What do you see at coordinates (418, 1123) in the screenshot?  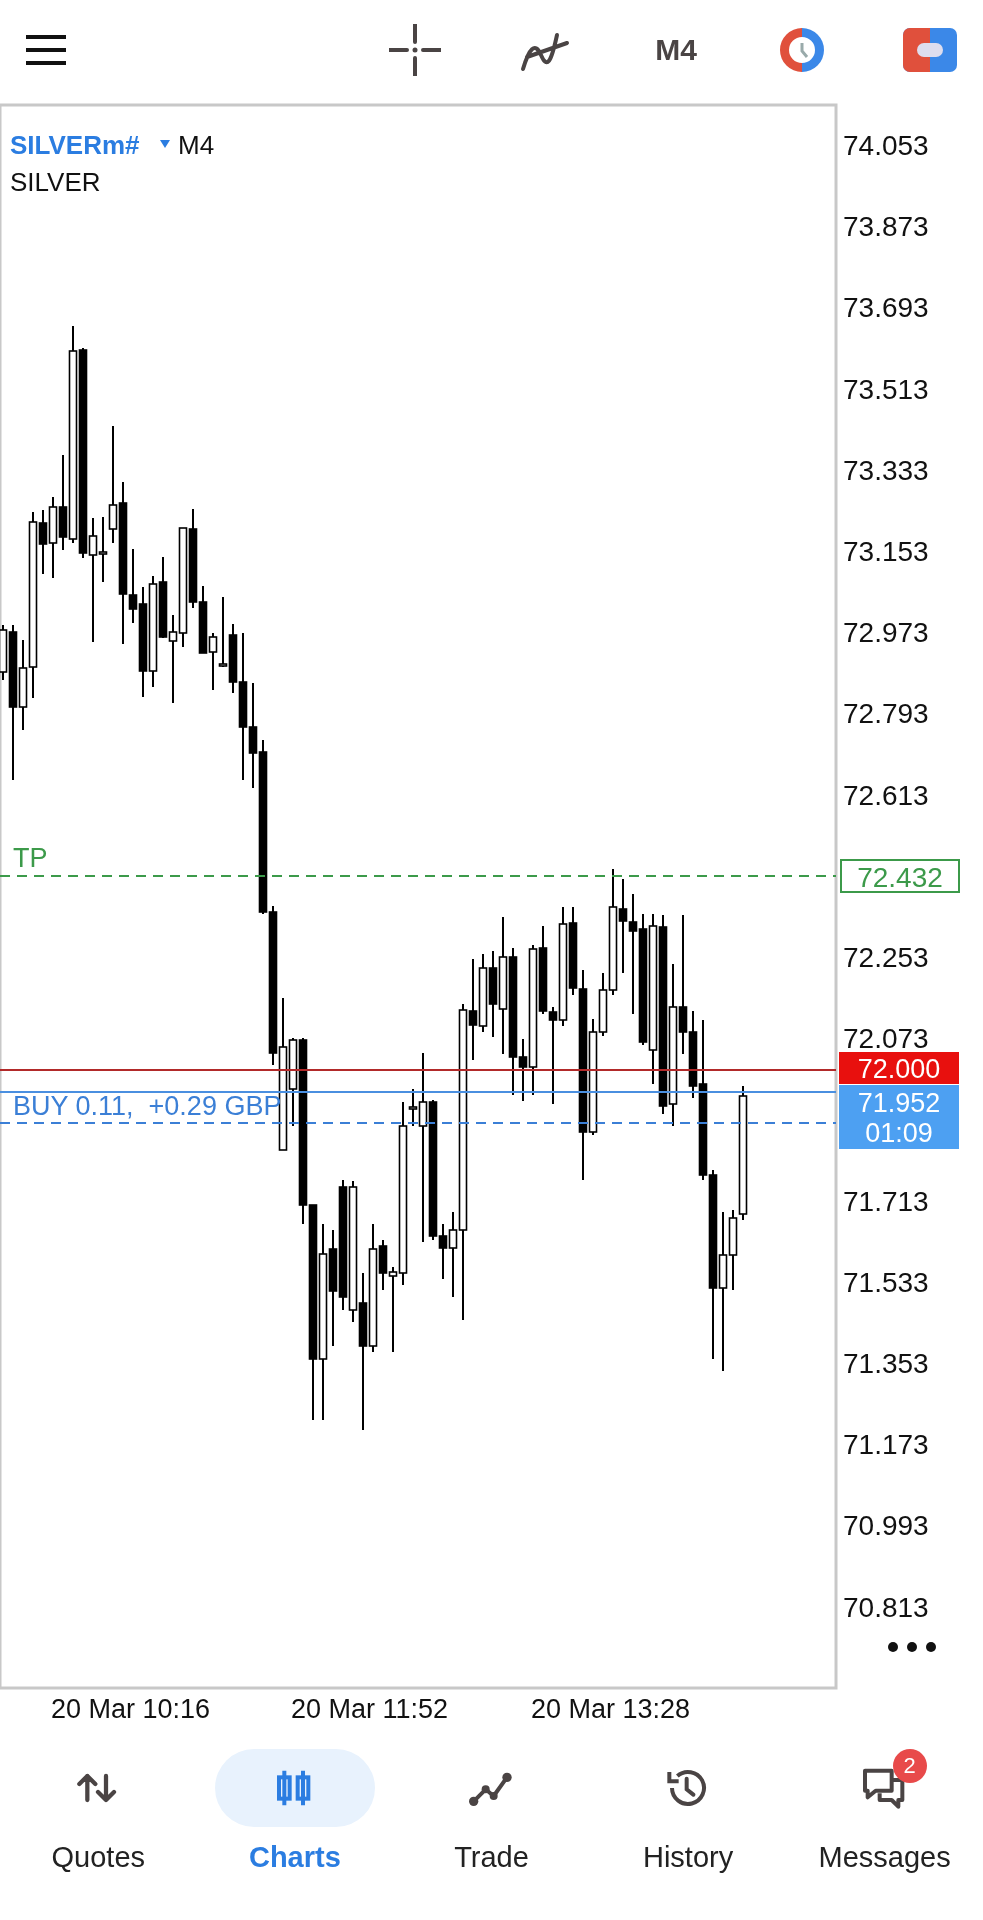 I see `position-line` at bounding box center [418, 1123].